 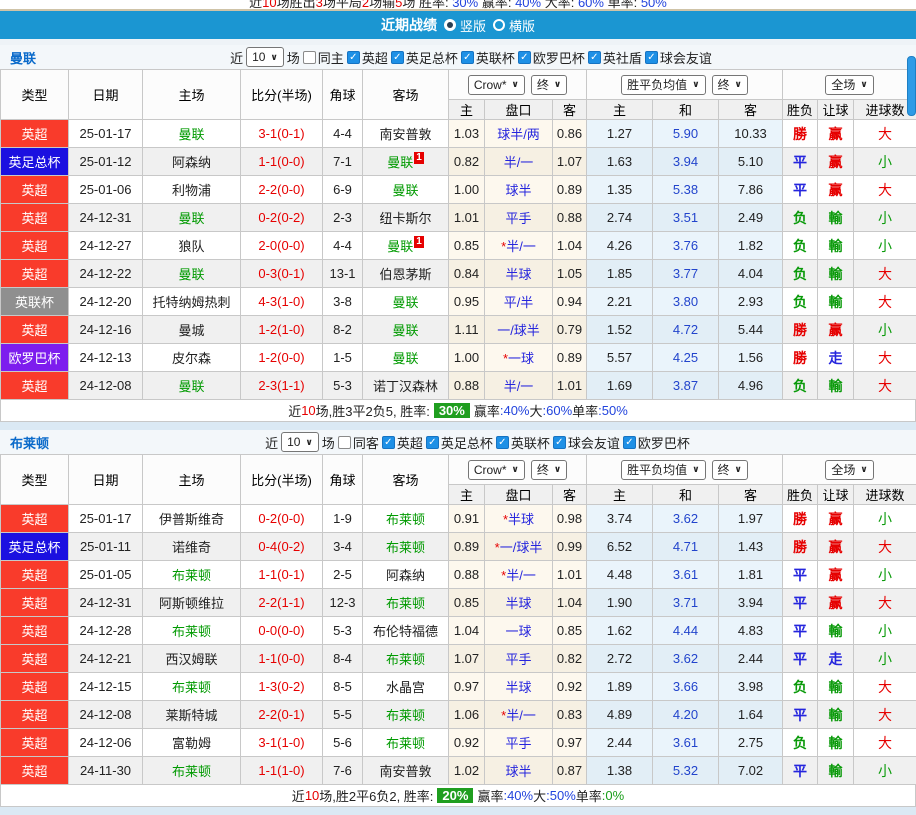 What do you see at coordinates (35, 519) in the screenshot?
I see `league-cell: 英超` at bounding box center [35, 519].